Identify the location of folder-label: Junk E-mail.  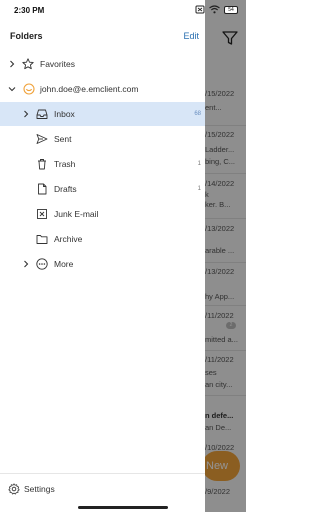
(76, 214).